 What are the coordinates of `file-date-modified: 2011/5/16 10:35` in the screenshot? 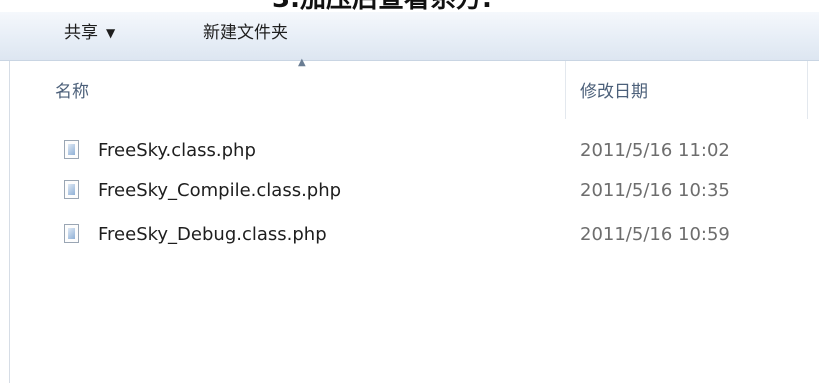 It's located at (655, 190).